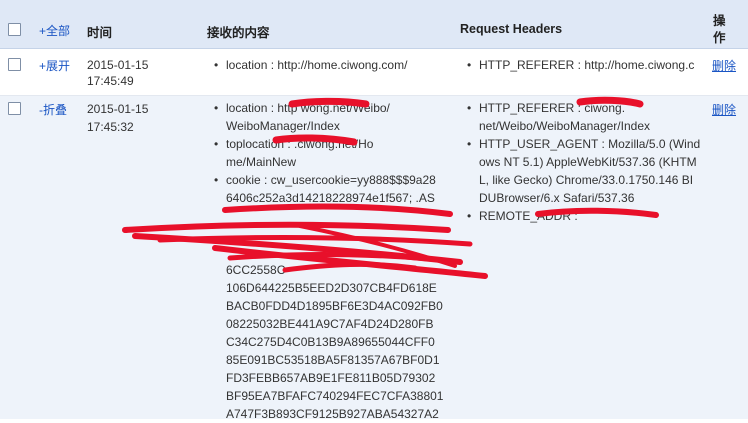 Image resolution: width=748 pixels, height=423 pixels. I want to click on received-item: location : http://home.ciwong.com/, so click(334, 65).